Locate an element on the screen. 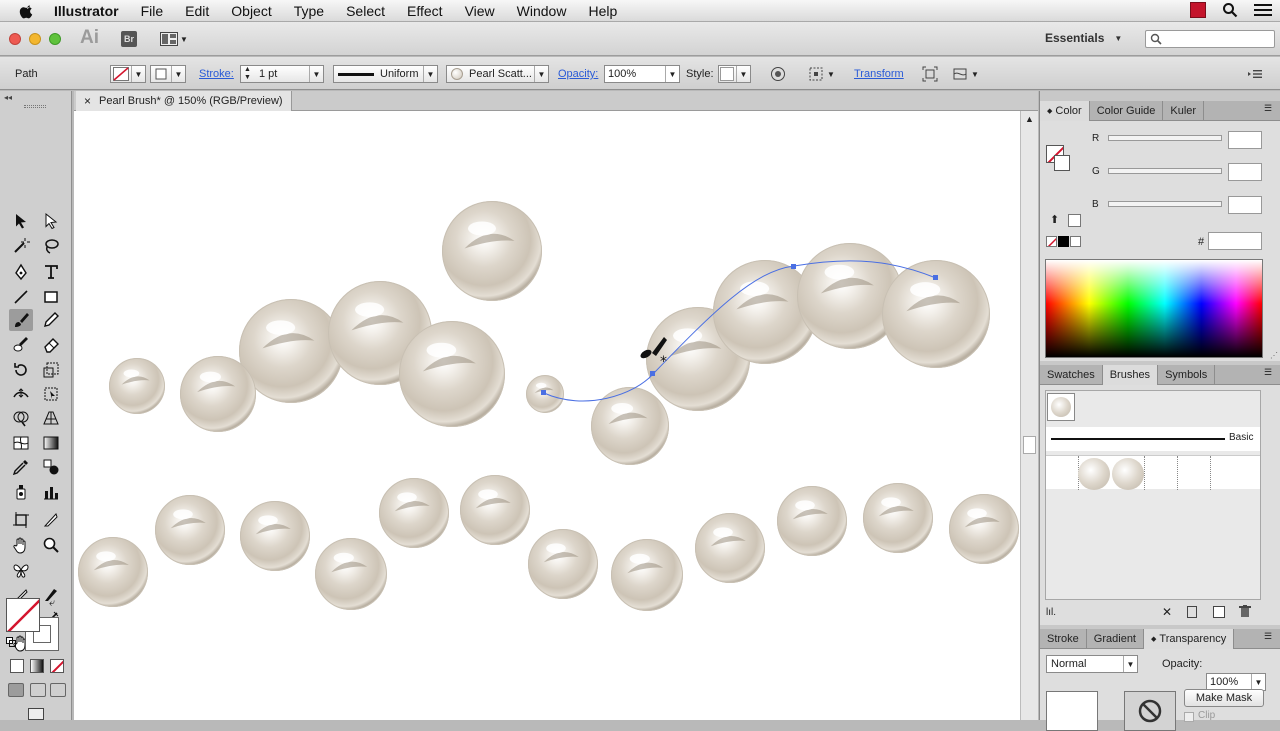 Image resolution: width=1280 pixels, height=731 pixels. brush-dropdown: Pearl Scatt... ▼ is located at coordinates (497, 74).